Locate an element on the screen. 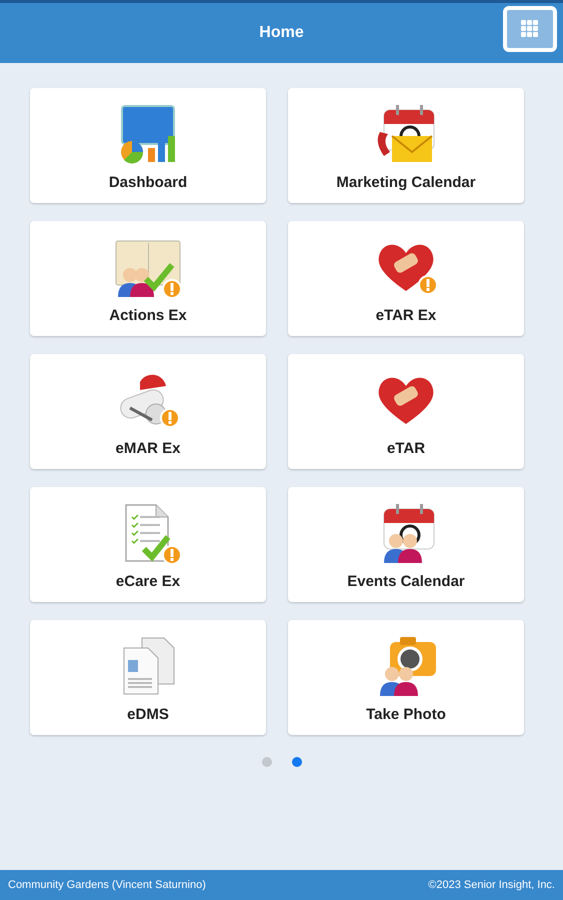  app-tile: eTAR Ex is located at coordinates (406, 278).